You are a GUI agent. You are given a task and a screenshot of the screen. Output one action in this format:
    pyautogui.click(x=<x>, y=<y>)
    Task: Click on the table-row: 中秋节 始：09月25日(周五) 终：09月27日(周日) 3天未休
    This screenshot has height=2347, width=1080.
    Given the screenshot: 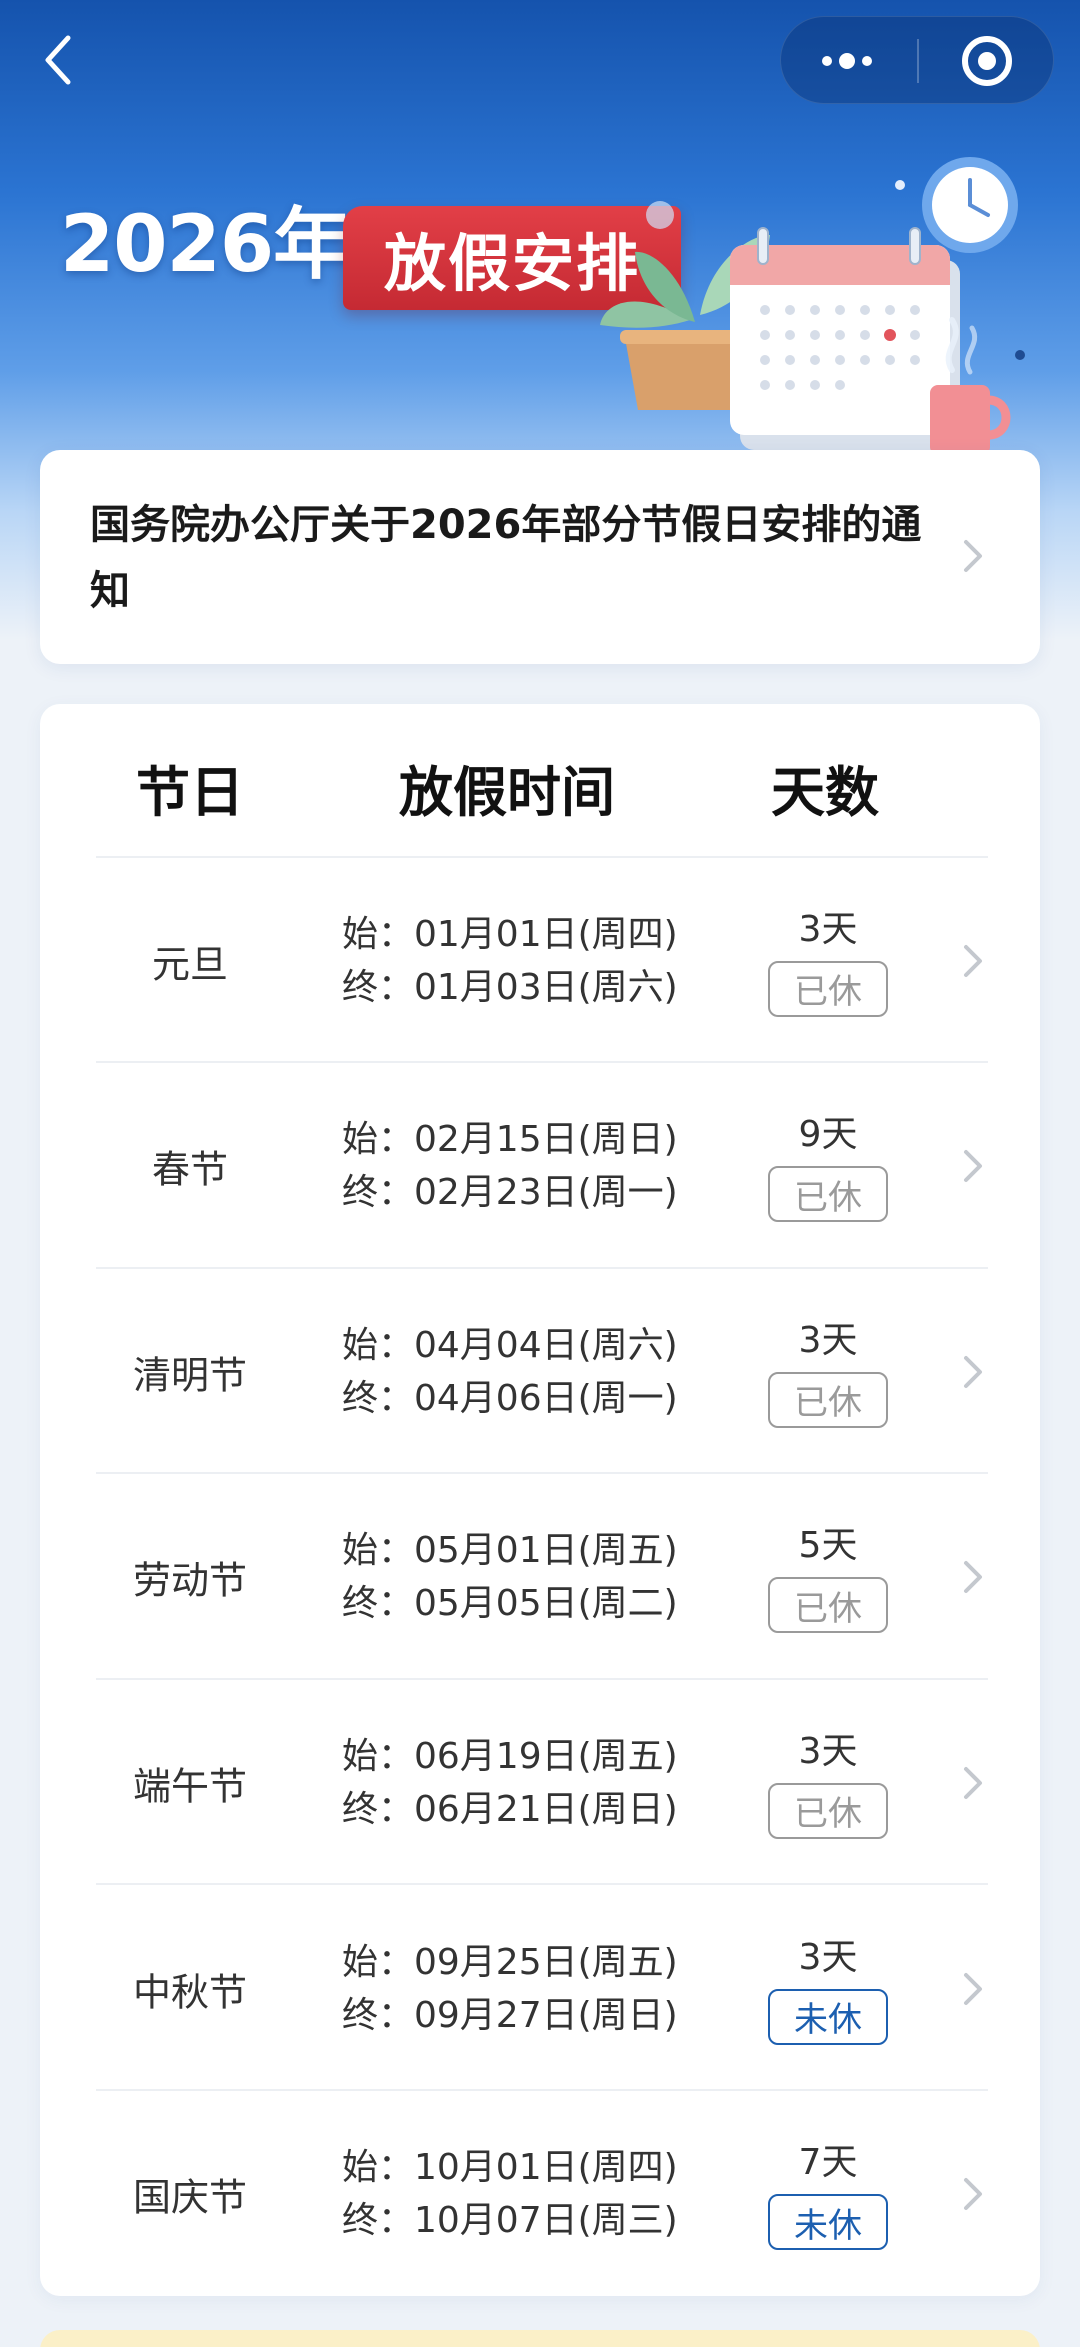 What is the action you would take?
    pyautogui.click(x=540, y=1988)
    